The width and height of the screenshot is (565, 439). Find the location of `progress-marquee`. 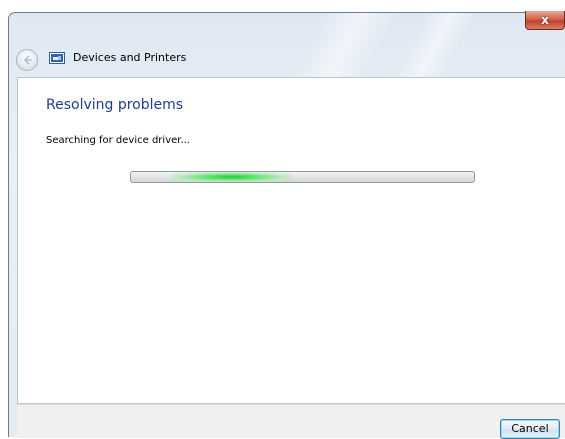

progress-marquee is located at coordinates (231, 177).